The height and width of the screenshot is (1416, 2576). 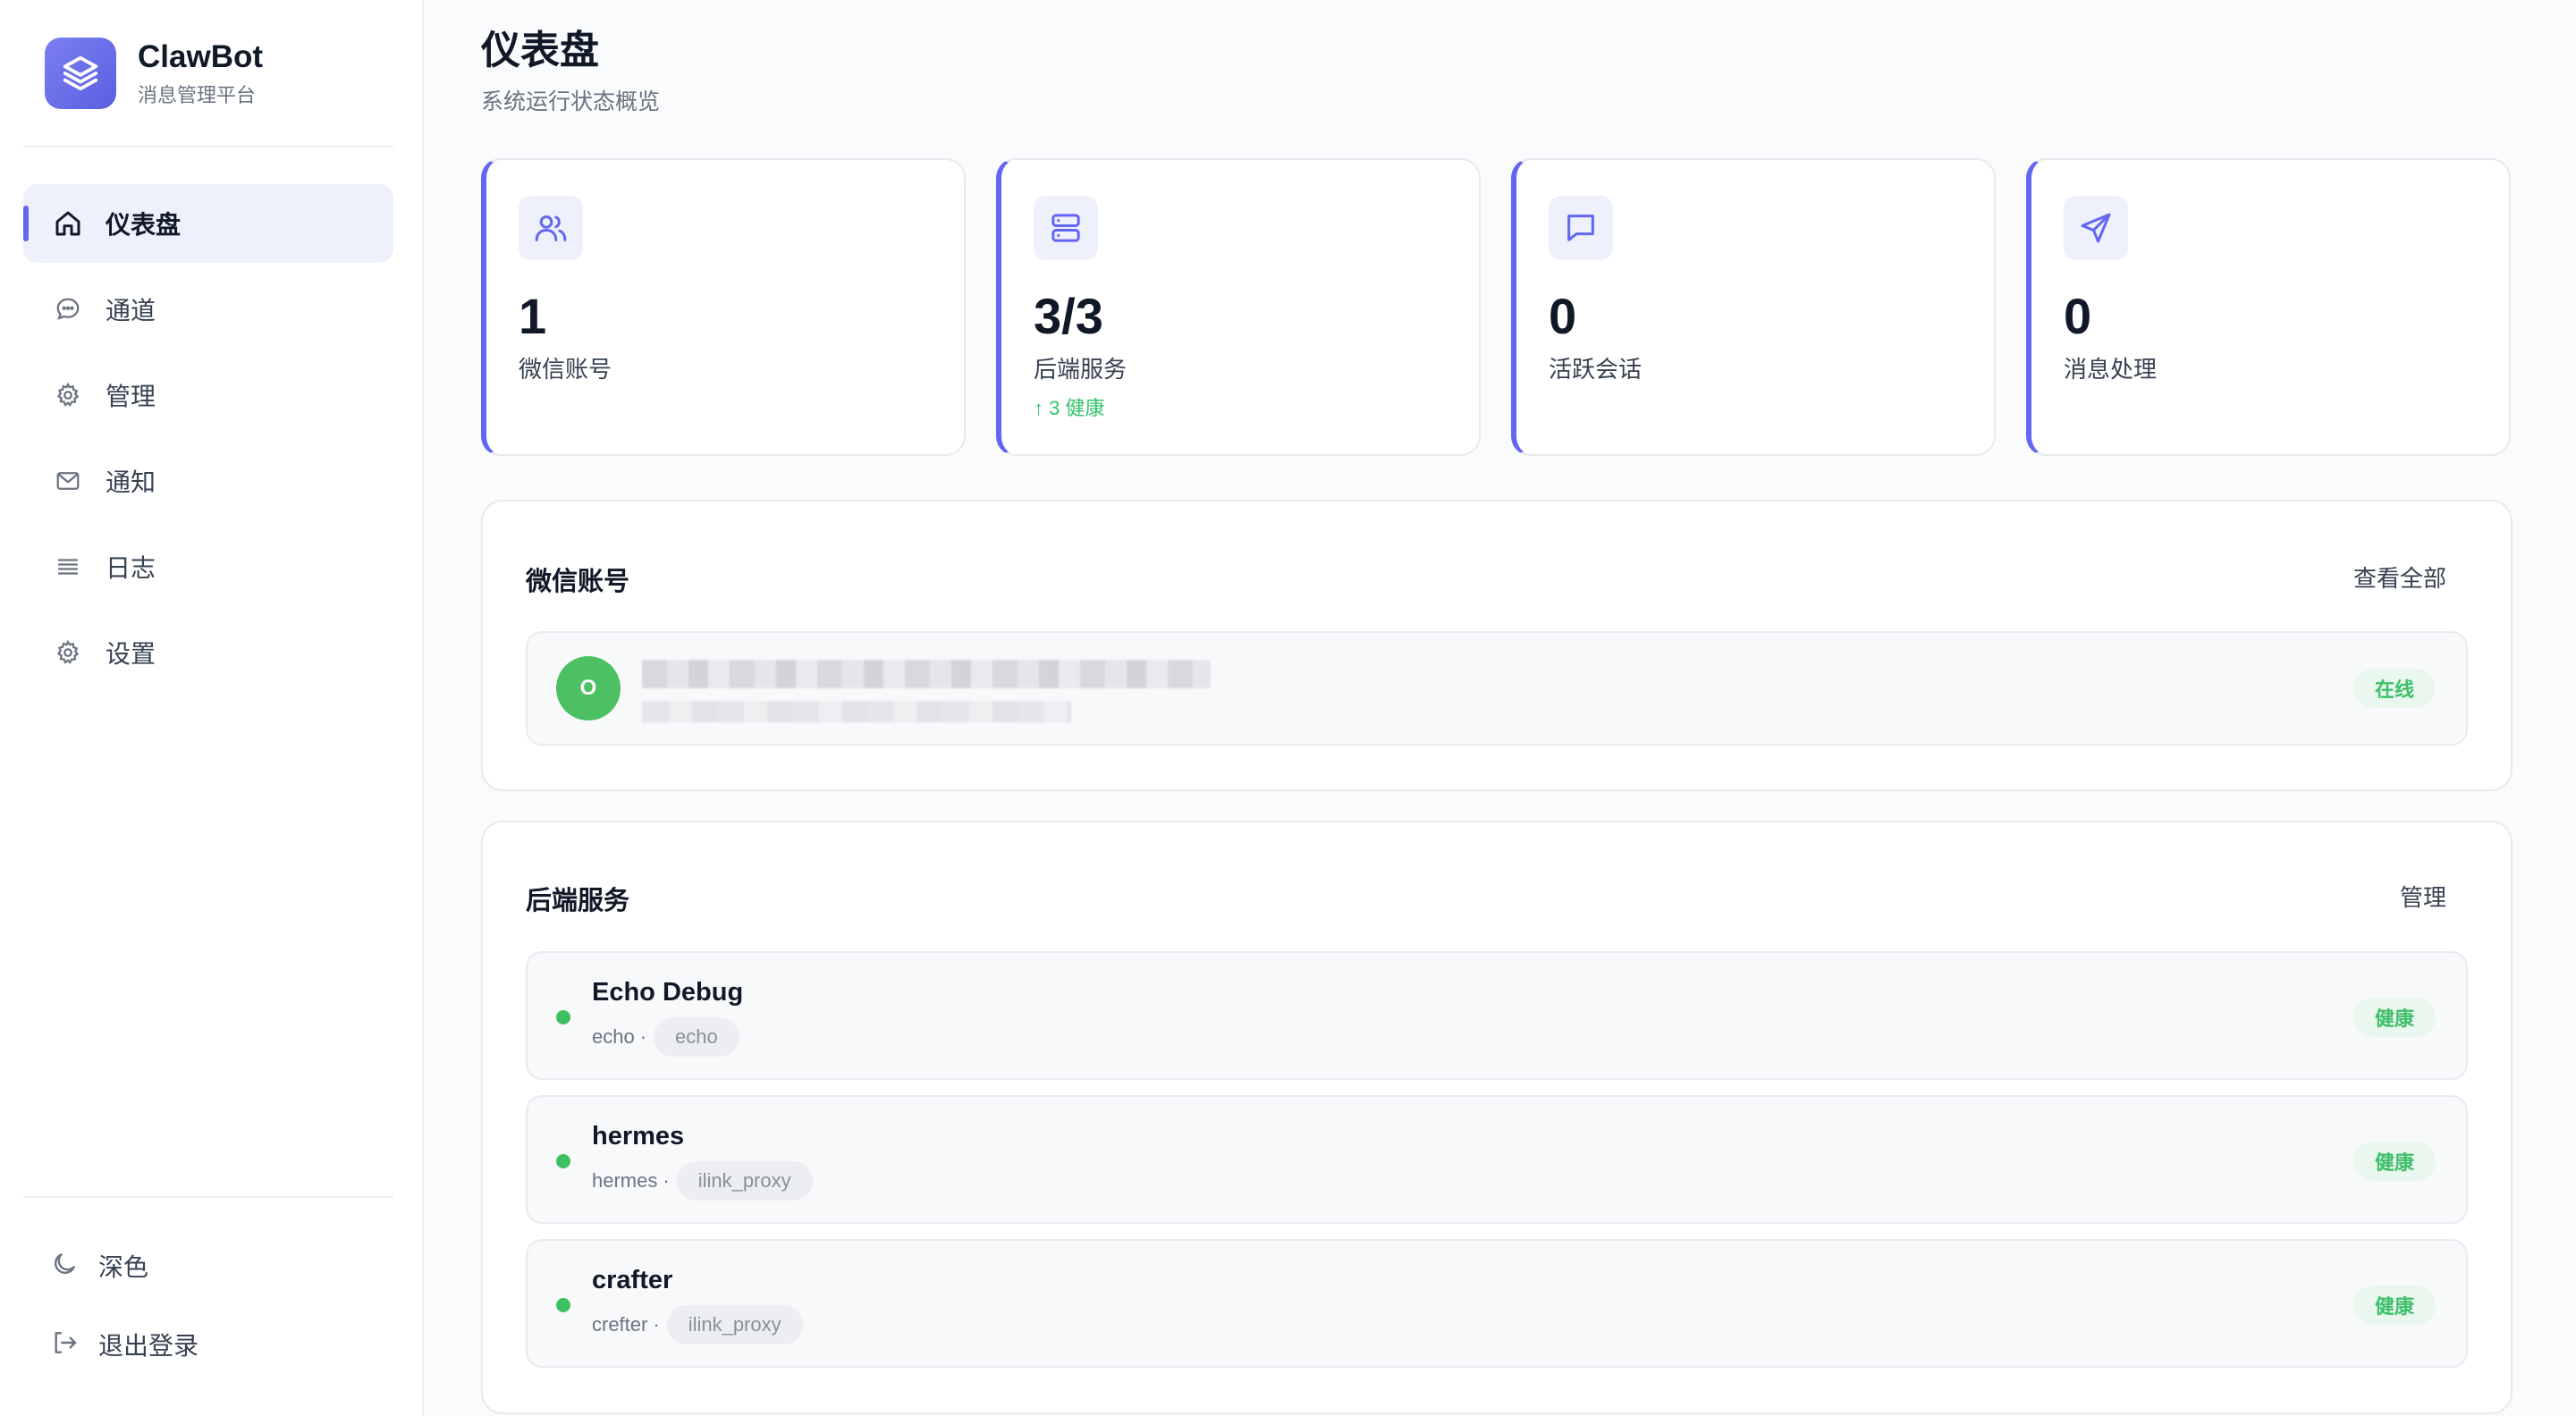 What do you see at coordinates (1069, 408) in the screenshot?
I see `stat-trend: ↑ 3 健康` at bounding box center [1069, 408].